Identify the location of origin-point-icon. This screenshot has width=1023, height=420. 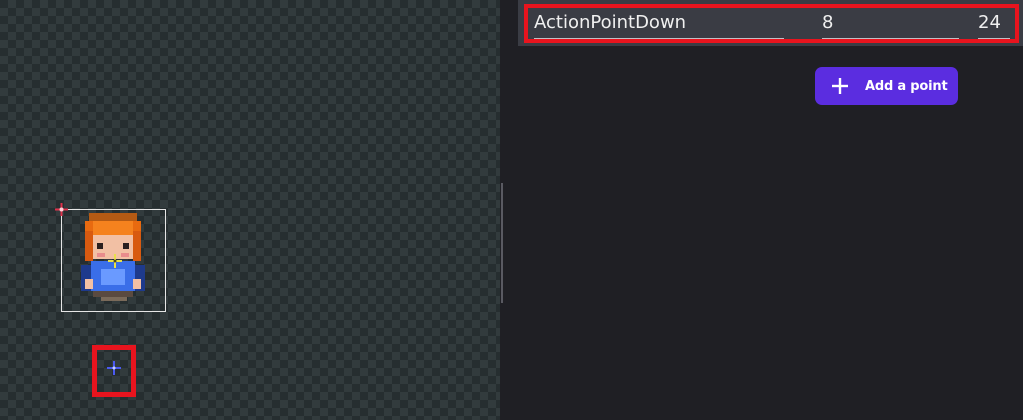
(61, 209).